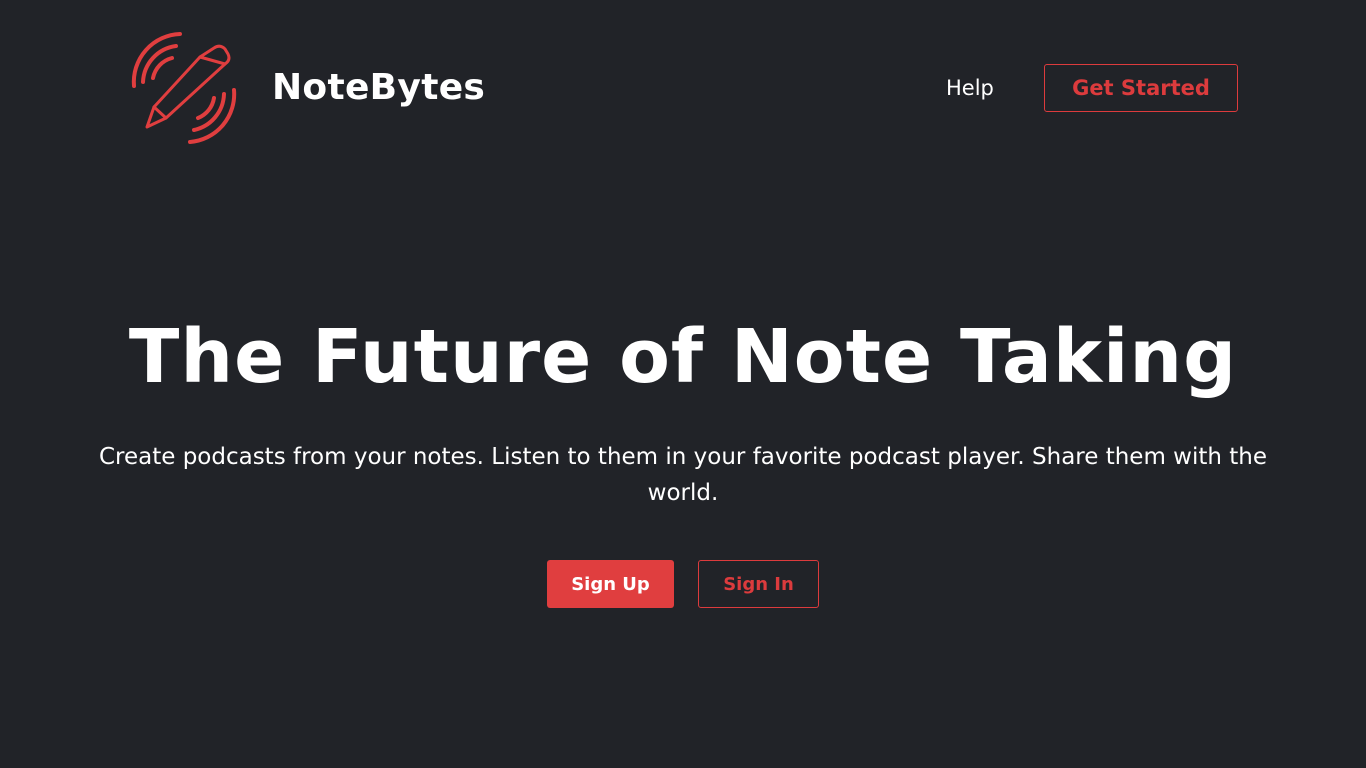 The height and width of the screenshot is (768, 1366). I want to click on brand-name: NoteBytes, so click(379, 87).